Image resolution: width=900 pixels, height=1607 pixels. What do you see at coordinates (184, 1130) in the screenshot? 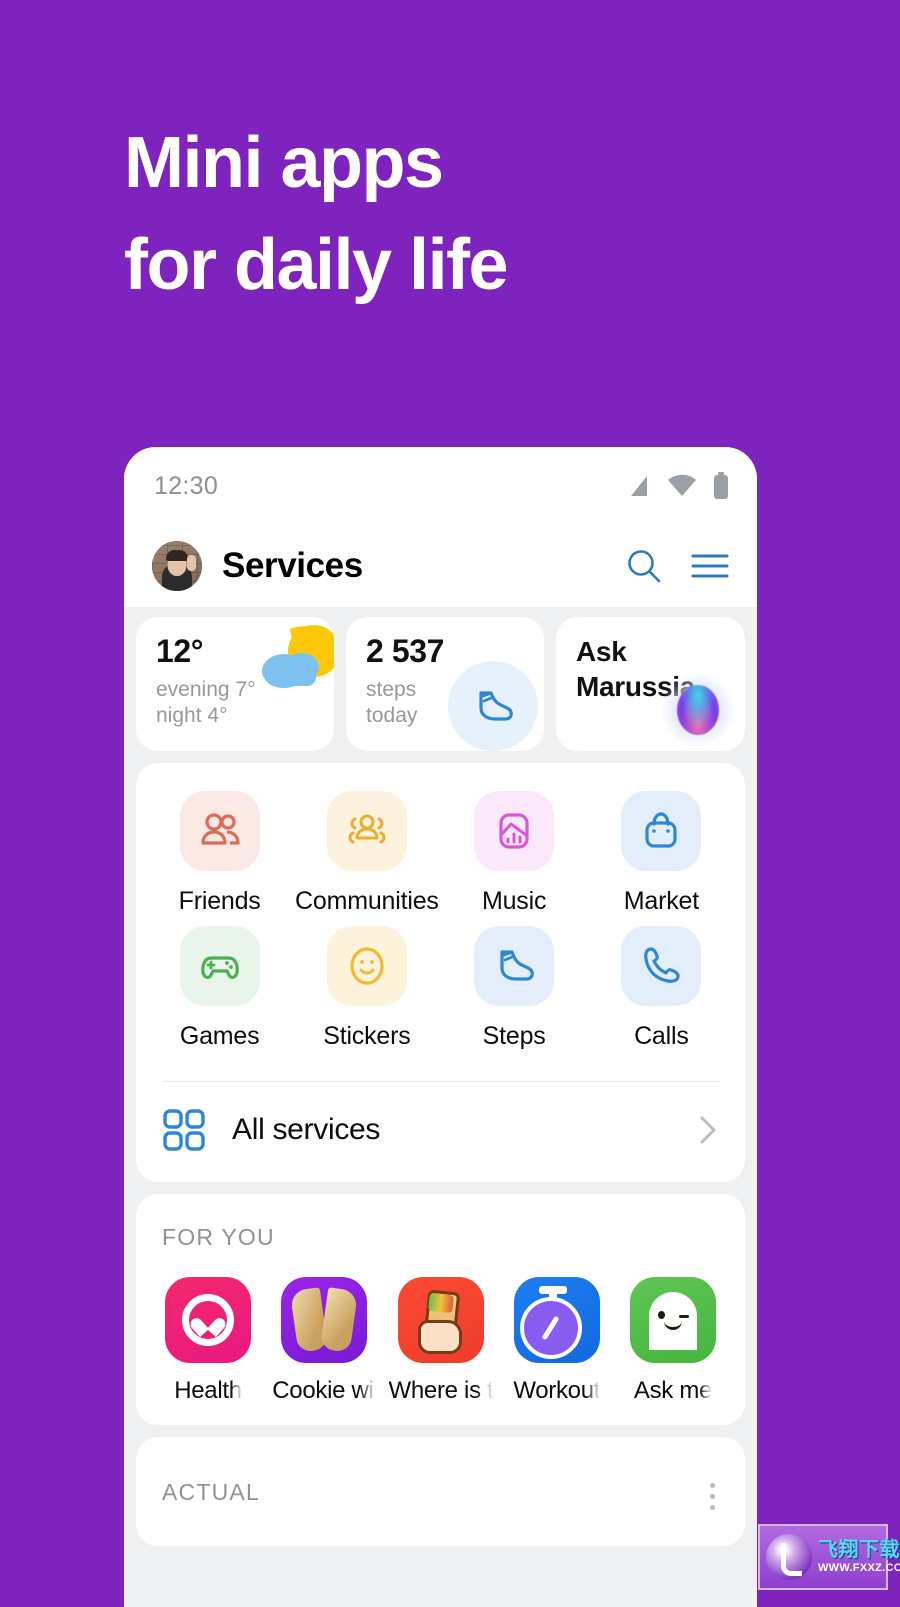
I see `grid-squares-icon` at bounding box center [184, 1130].